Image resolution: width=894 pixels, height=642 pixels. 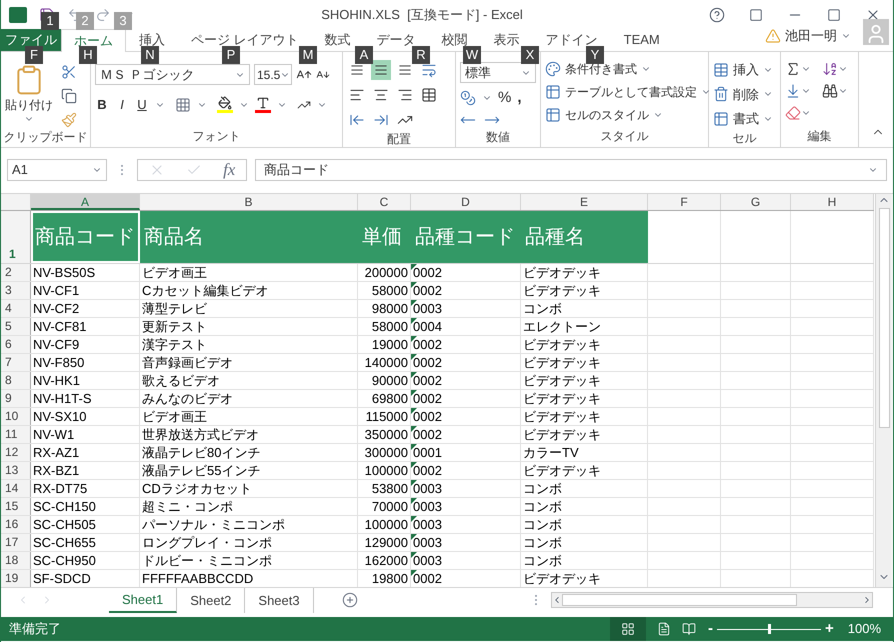 What do you see at coordinates (16, 470) in the screenshot?
I see `row-header: 13` at bounding box center [16, 470].